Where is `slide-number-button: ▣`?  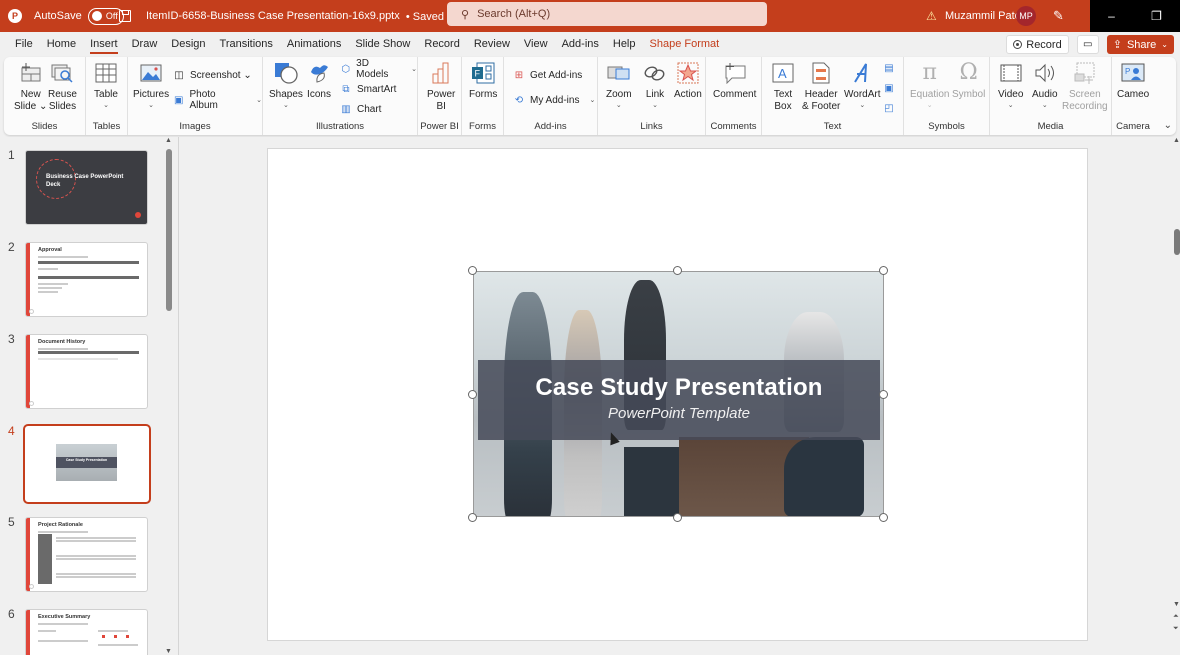
slide-number-button: ▣ is located at coordinates (889, 88).